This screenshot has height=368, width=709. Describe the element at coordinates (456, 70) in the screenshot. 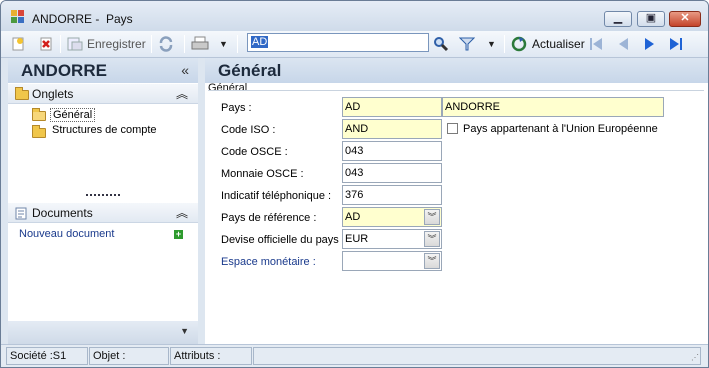

I see `main-header: Général` at that location.